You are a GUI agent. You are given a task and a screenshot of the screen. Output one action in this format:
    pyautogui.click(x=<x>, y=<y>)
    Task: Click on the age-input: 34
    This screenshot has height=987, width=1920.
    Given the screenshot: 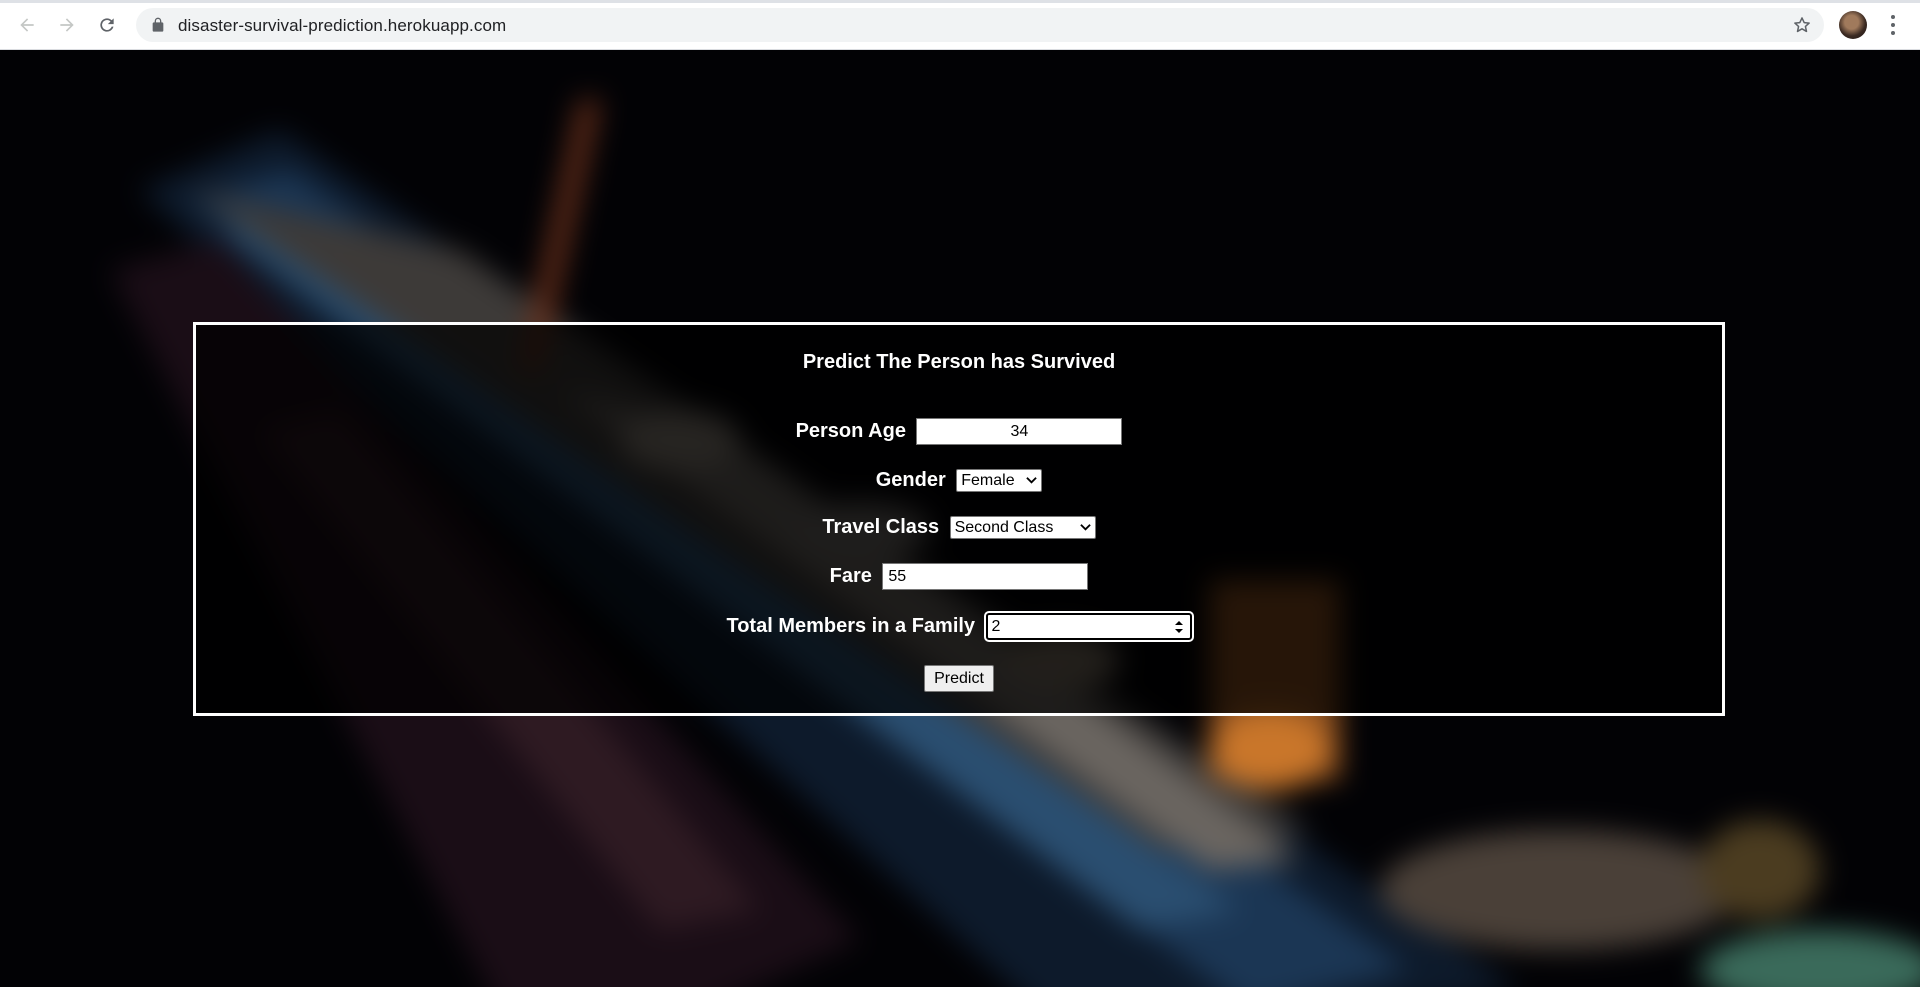 What is the action you would take?
    pyautogui.click(x=1019, y=431)
    